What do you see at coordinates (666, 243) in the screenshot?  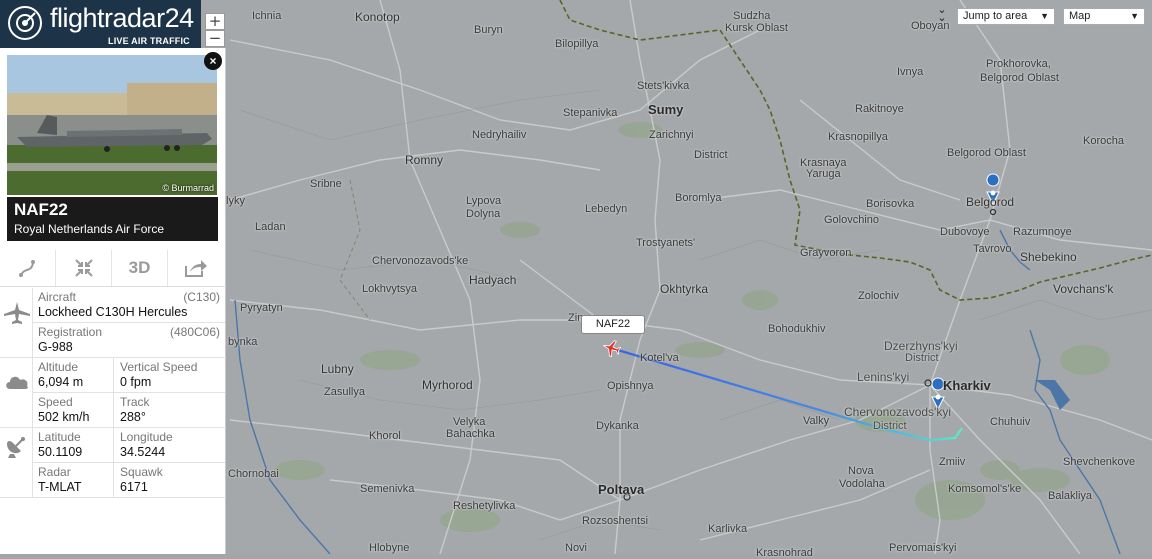 I see `place-label: Trostyanets'` at bounding box center [666, 243].